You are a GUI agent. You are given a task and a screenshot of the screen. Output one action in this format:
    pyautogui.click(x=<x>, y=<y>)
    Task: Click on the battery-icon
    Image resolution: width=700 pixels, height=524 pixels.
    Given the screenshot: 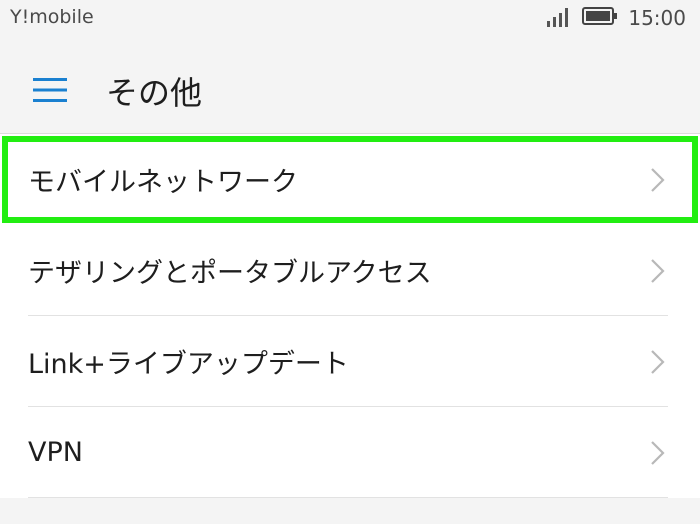 What is the action you would take?
    pyautogui.click(x=600, y=18)
    